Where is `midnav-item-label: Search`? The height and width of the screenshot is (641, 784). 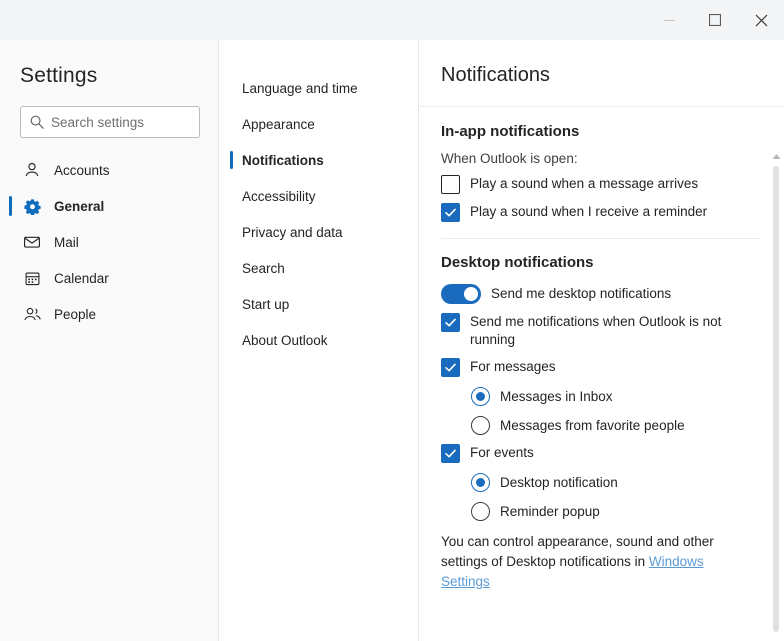
midnav-item-label: Search is located at coordinates (263, 268).